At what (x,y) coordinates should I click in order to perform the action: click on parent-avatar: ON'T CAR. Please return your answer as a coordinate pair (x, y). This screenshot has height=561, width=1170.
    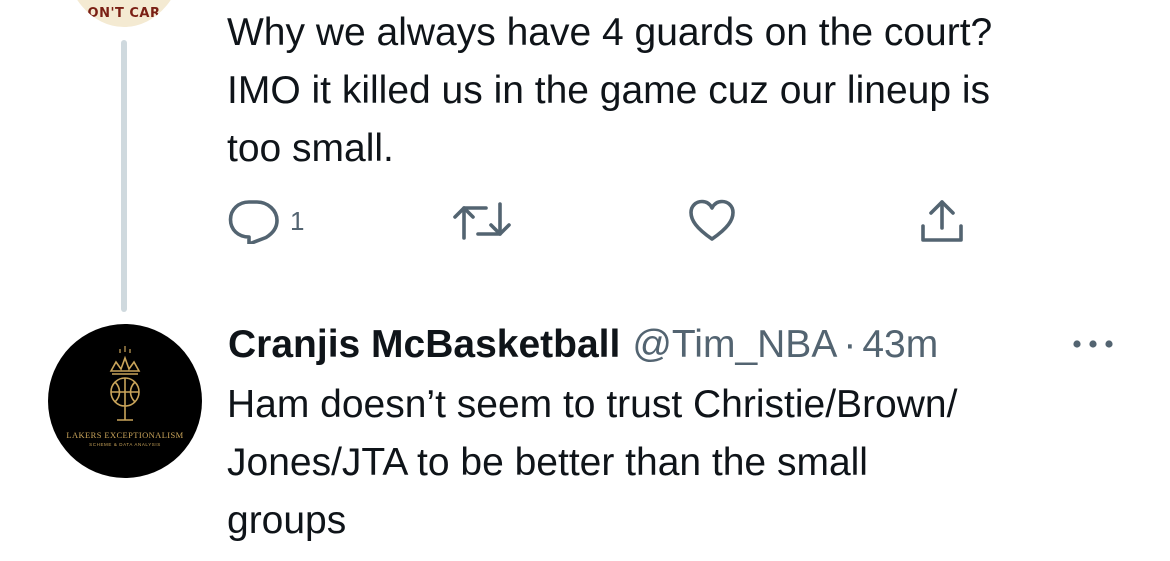
    Looking at the image, I should click on (124, 13).